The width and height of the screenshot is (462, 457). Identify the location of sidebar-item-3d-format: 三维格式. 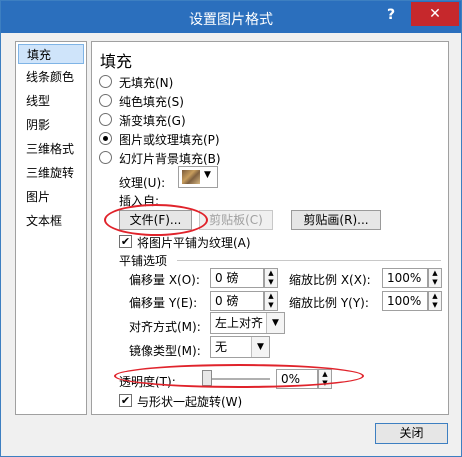
(51, 149).